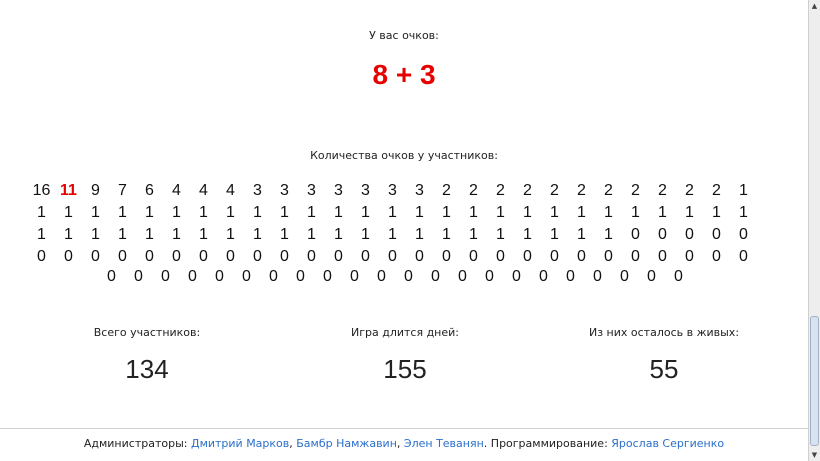 Image resolution: width=820 pixels, height=461 pixels. Describe the element at coordinates (549, 443) in the screenshot. I see `footer-programming-label: Программирование:` at that location.